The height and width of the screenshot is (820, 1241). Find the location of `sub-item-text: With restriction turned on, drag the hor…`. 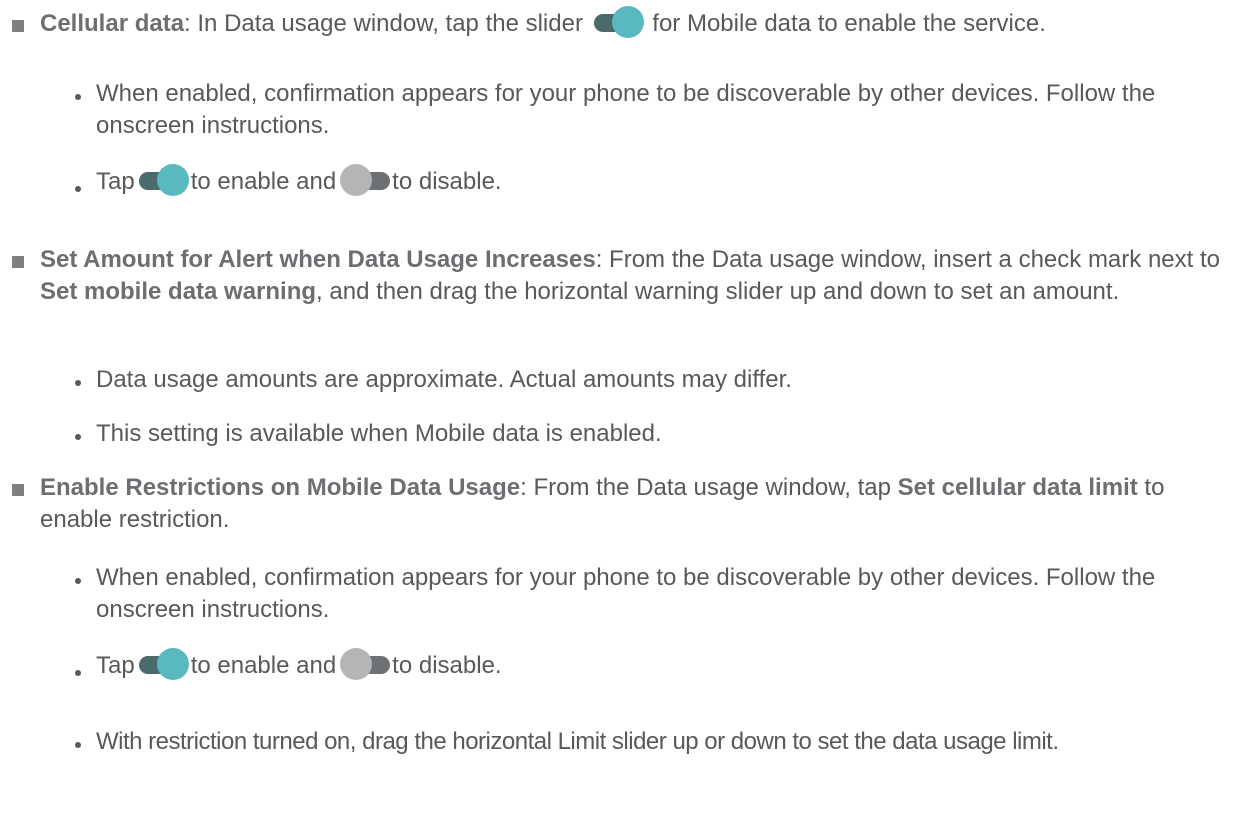

sub-item-text: With restriction turned on, drag the hor… is located at coordinates (577, 741).